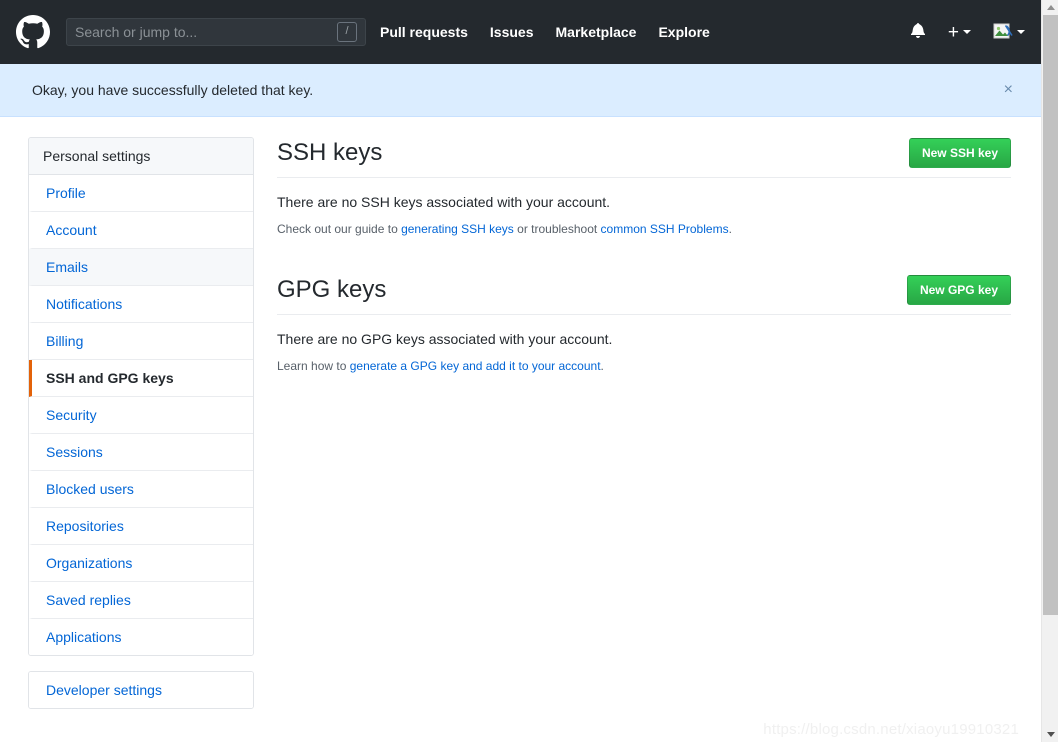 Image resolution: width=1058 pixels, height=742 pixels. Describe the element at coordinates (141, 489) in the screenshot. I see `sidebar-item-blocked-users: Blocked users` at that location.